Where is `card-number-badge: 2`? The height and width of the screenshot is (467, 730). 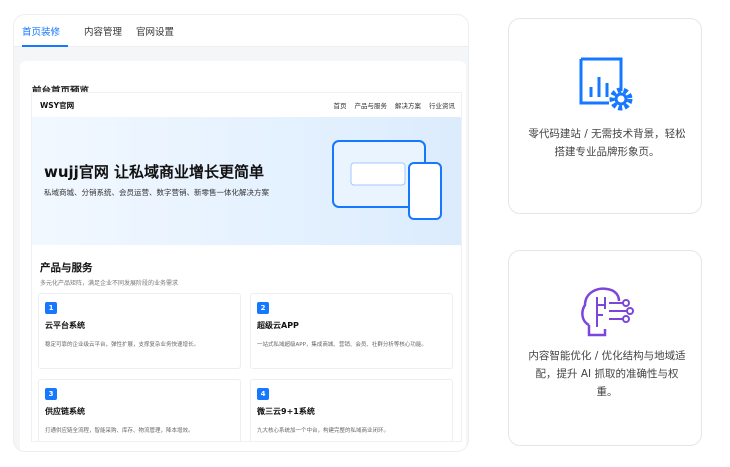 card-number-badge: 2 is located at coordinates (263, 308).